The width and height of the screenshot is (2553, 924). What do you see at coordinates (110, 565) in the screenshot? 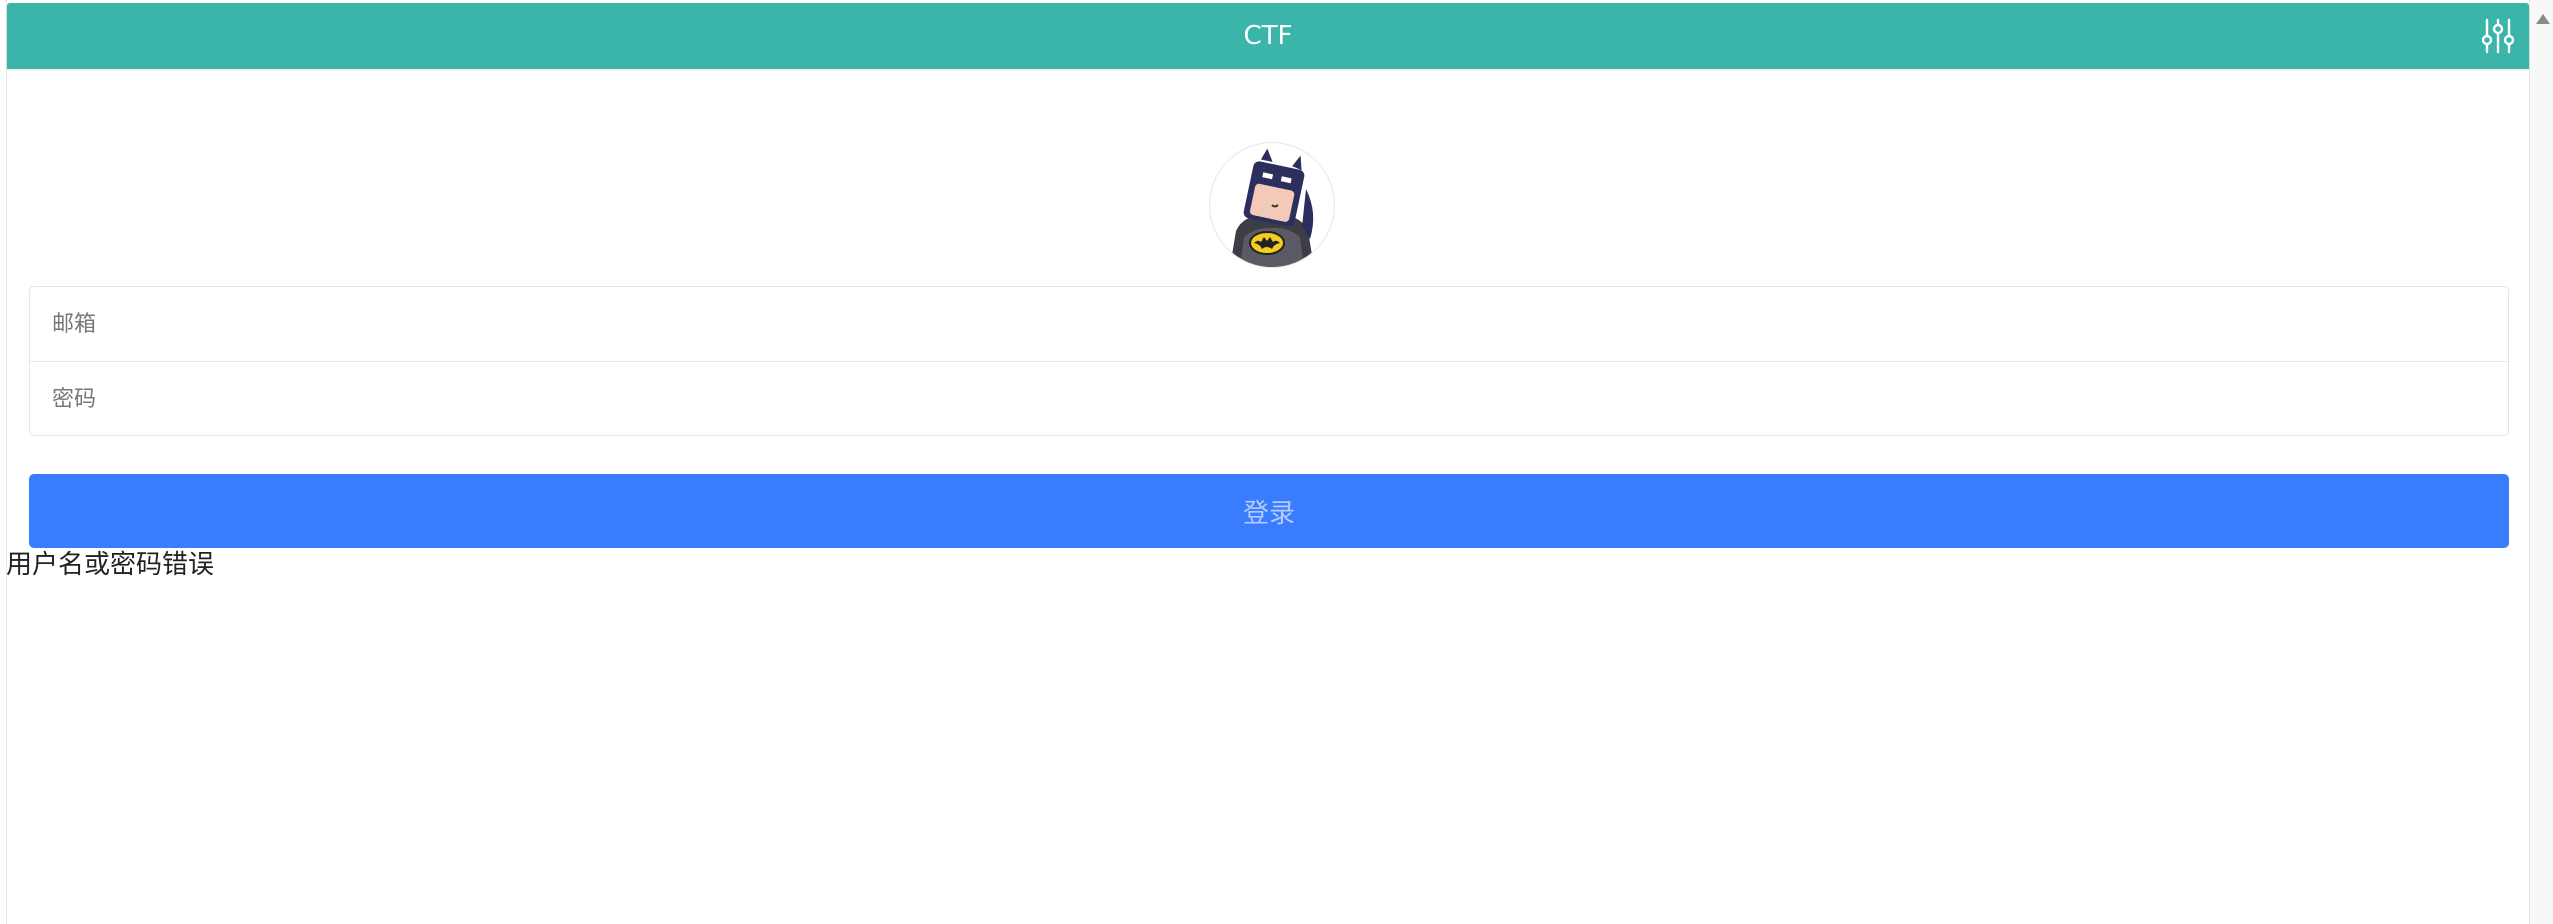
I see `error-message: 用户名或密码错误` at bounding box center [110, 565].